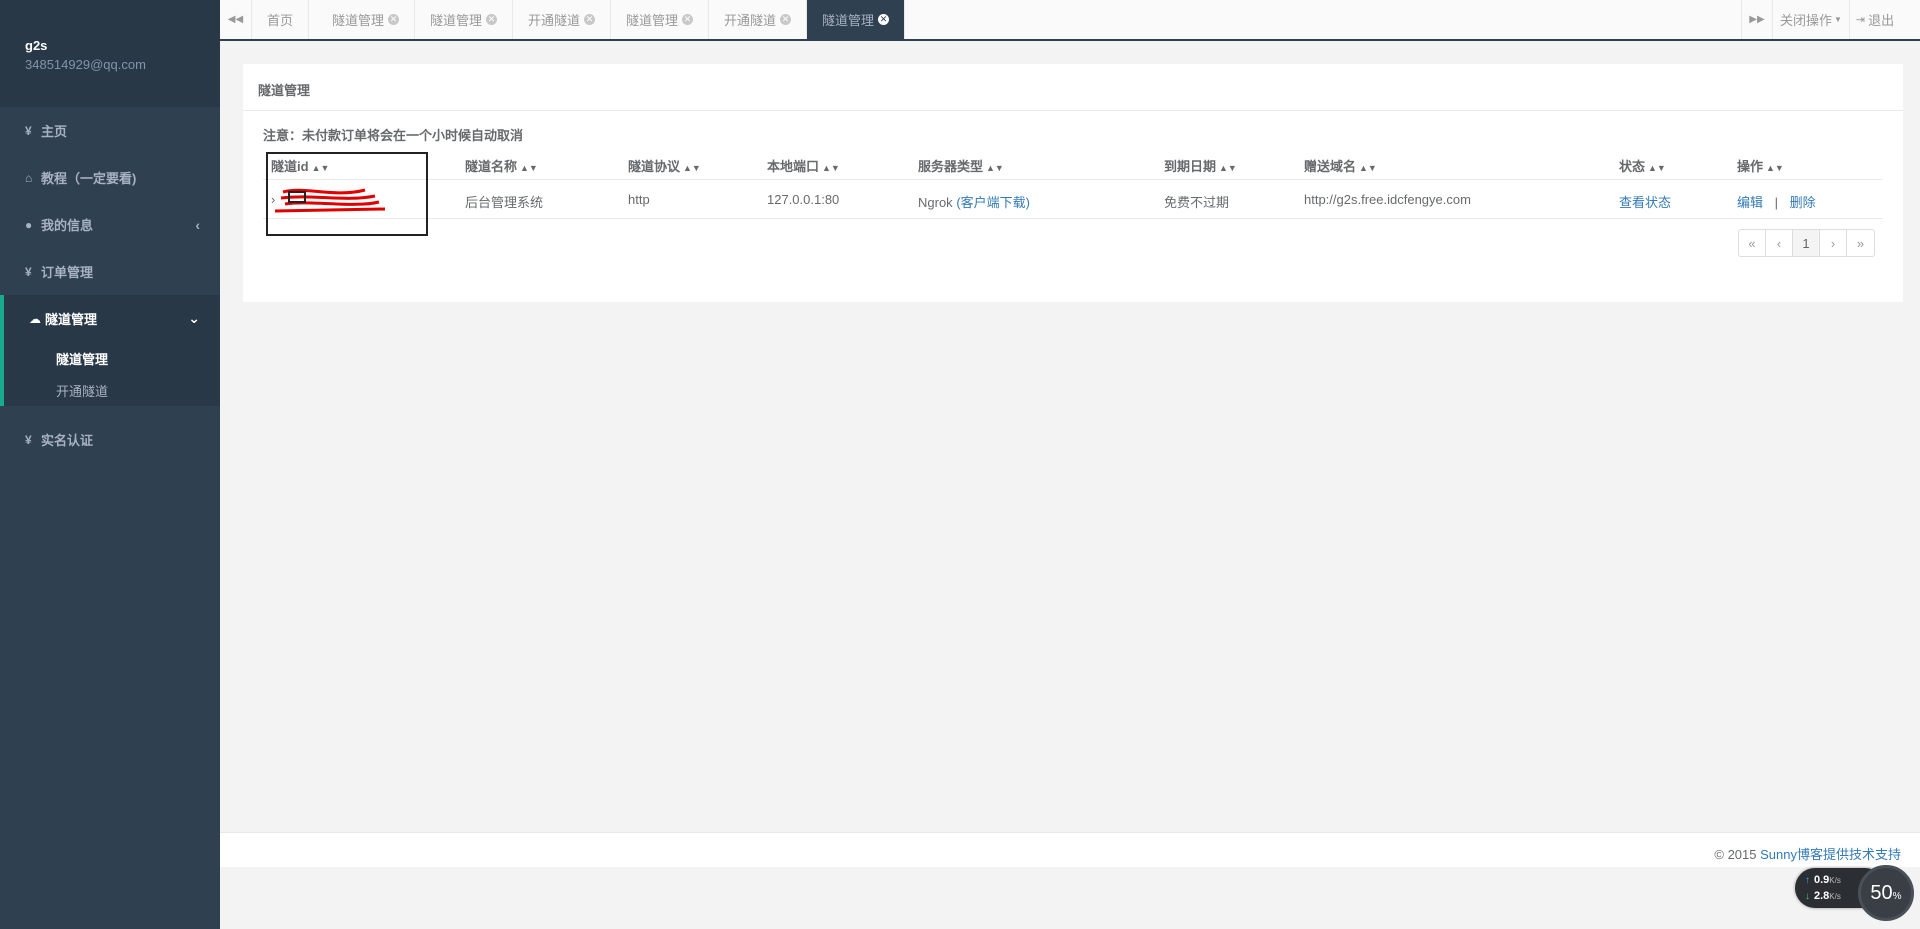 Image resolution: width=1920 pixels, height=929 pixels. I want to click on cloud-icon: ☁, so click(35, 318).